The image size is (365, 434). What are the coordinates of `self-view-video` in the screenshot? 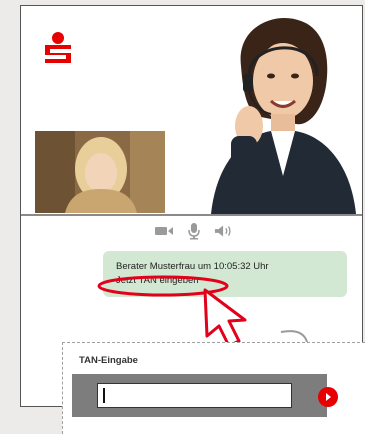 It's located at (100, 172).